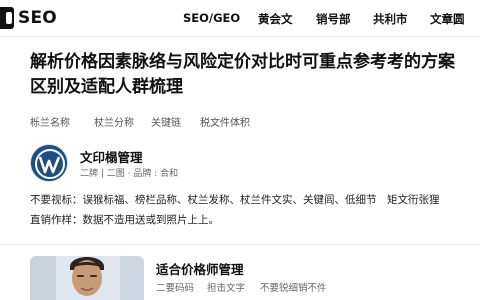  I want to click on card-meta-2: 担击文字, so click(226, 288).